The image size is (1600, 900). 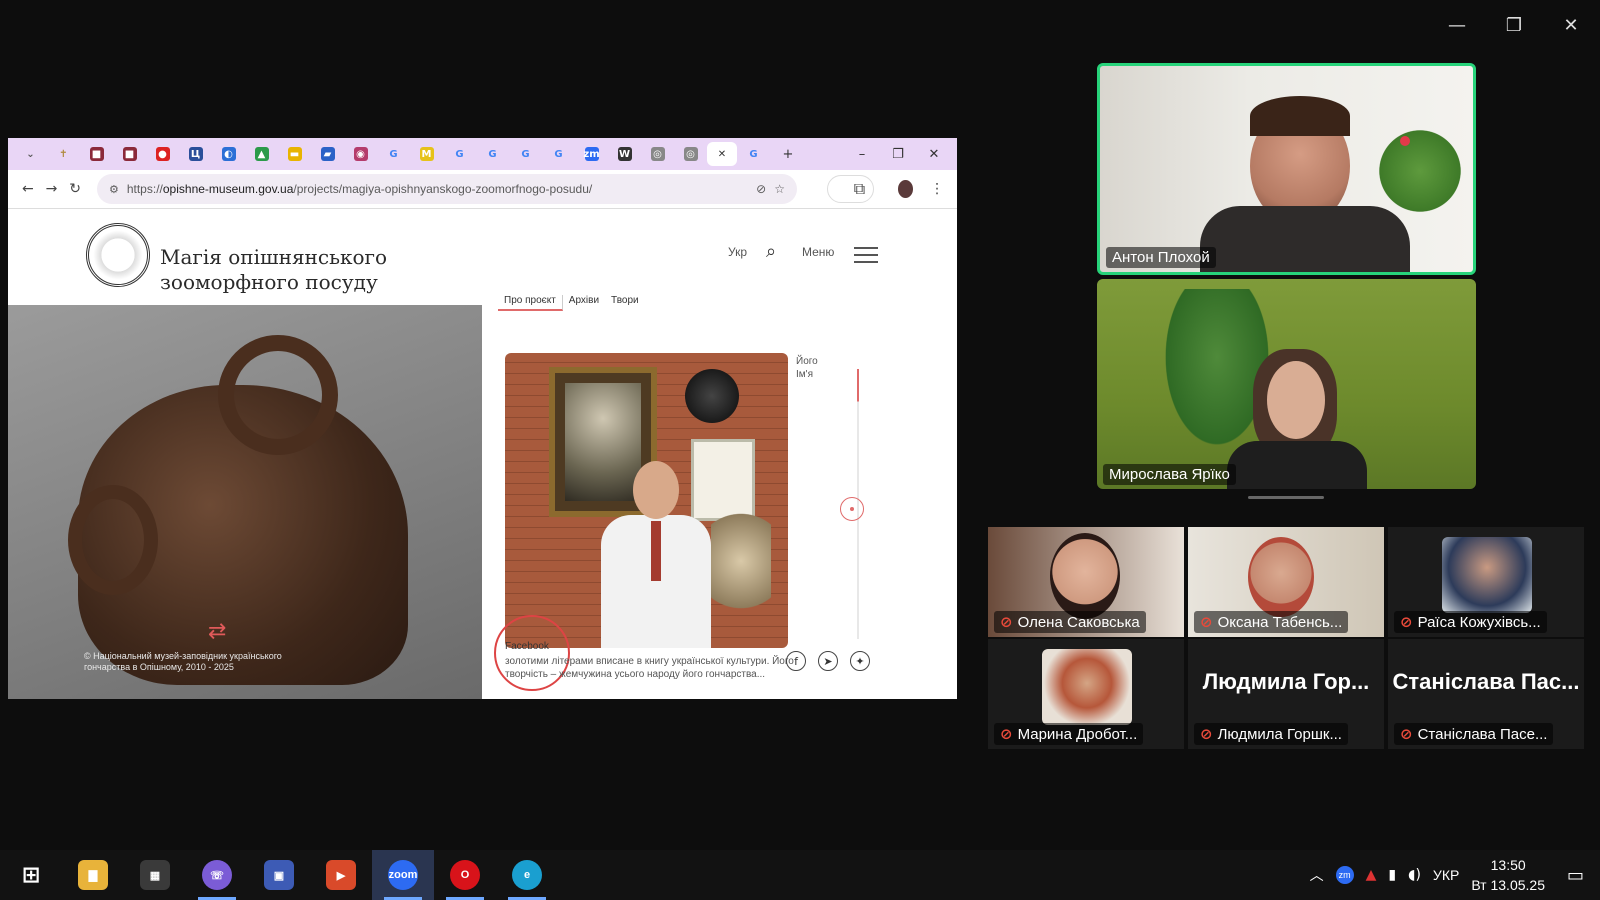 I want to click on section-tab: Про проєкт, so click(x=530, y=303).